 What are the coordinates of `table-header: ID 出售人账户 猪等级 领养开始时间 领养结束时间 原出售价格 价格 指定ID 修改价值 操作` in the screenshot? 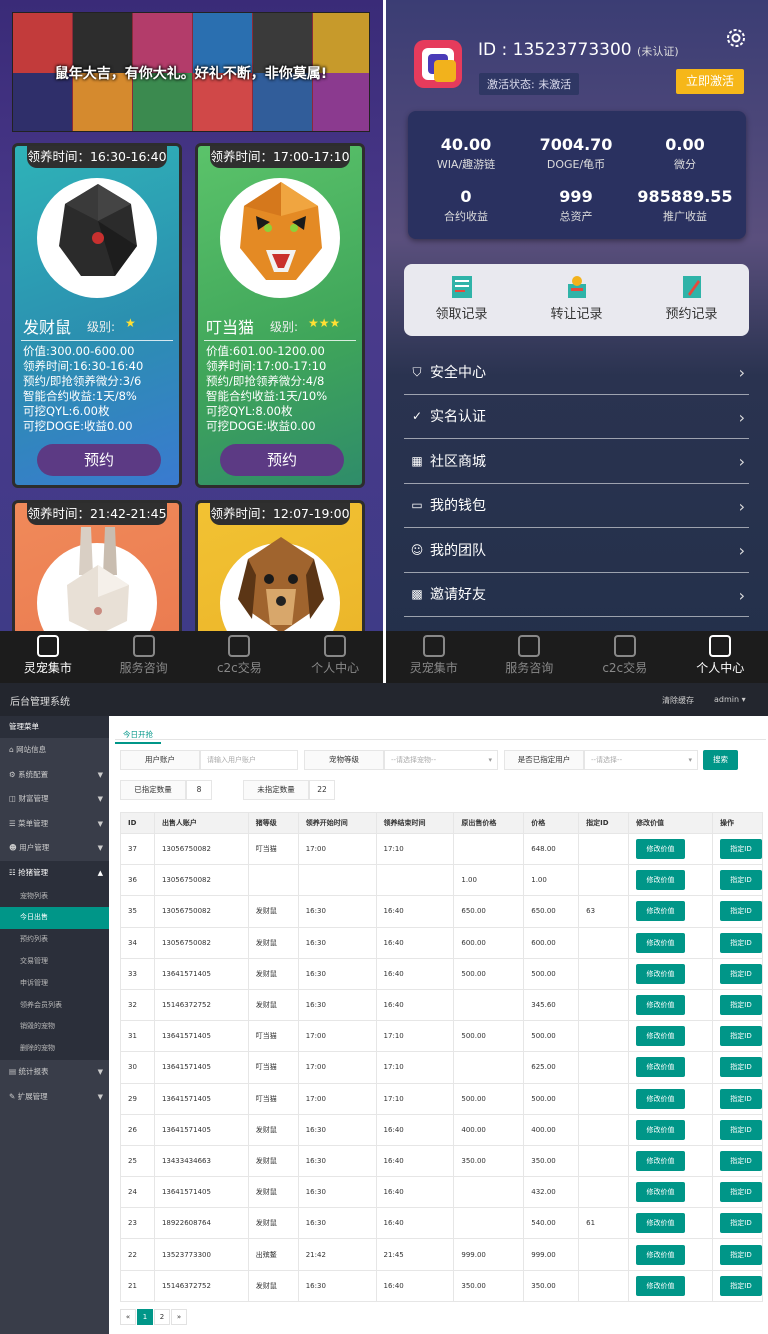 It's located at (441, 823).